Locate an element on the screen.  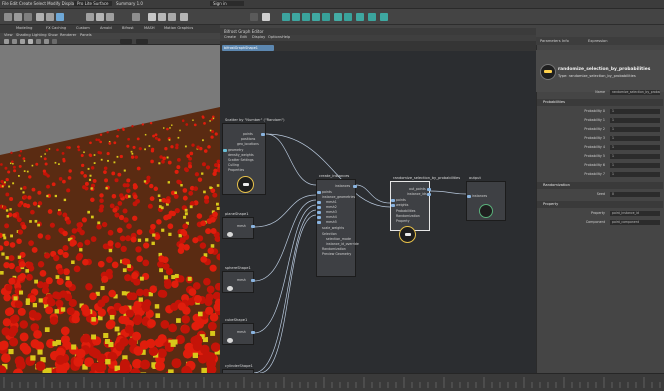
save-scene-icon is located at coordinates (28, 17).